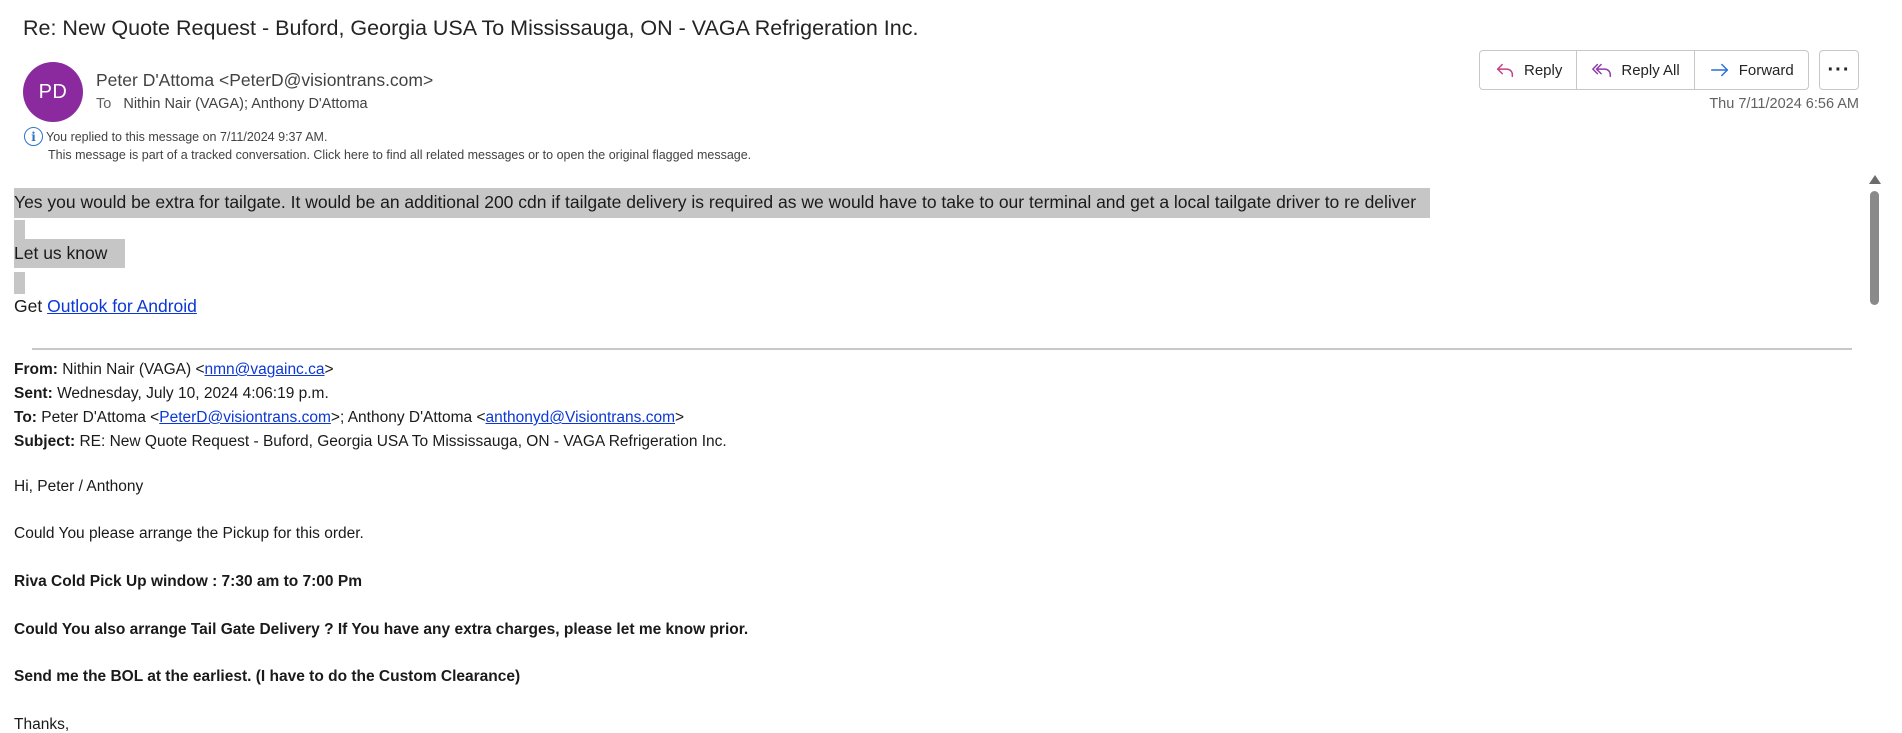  What do you see at coordinates (45, 441) in the screenshot?
I see `quoted-subject-label: Subject:` at bounding box center [45, 441].